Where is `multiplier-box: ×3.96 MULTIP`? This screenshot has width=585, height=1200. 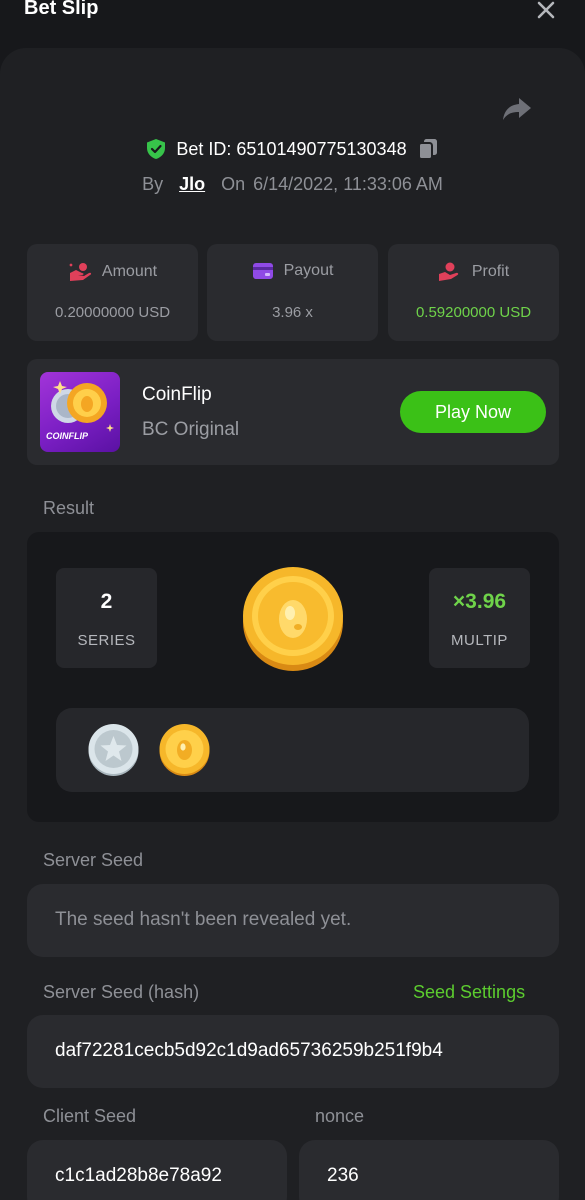
multiplier-box: ×3.96 MULTIP is located at coordinates (479, 618).